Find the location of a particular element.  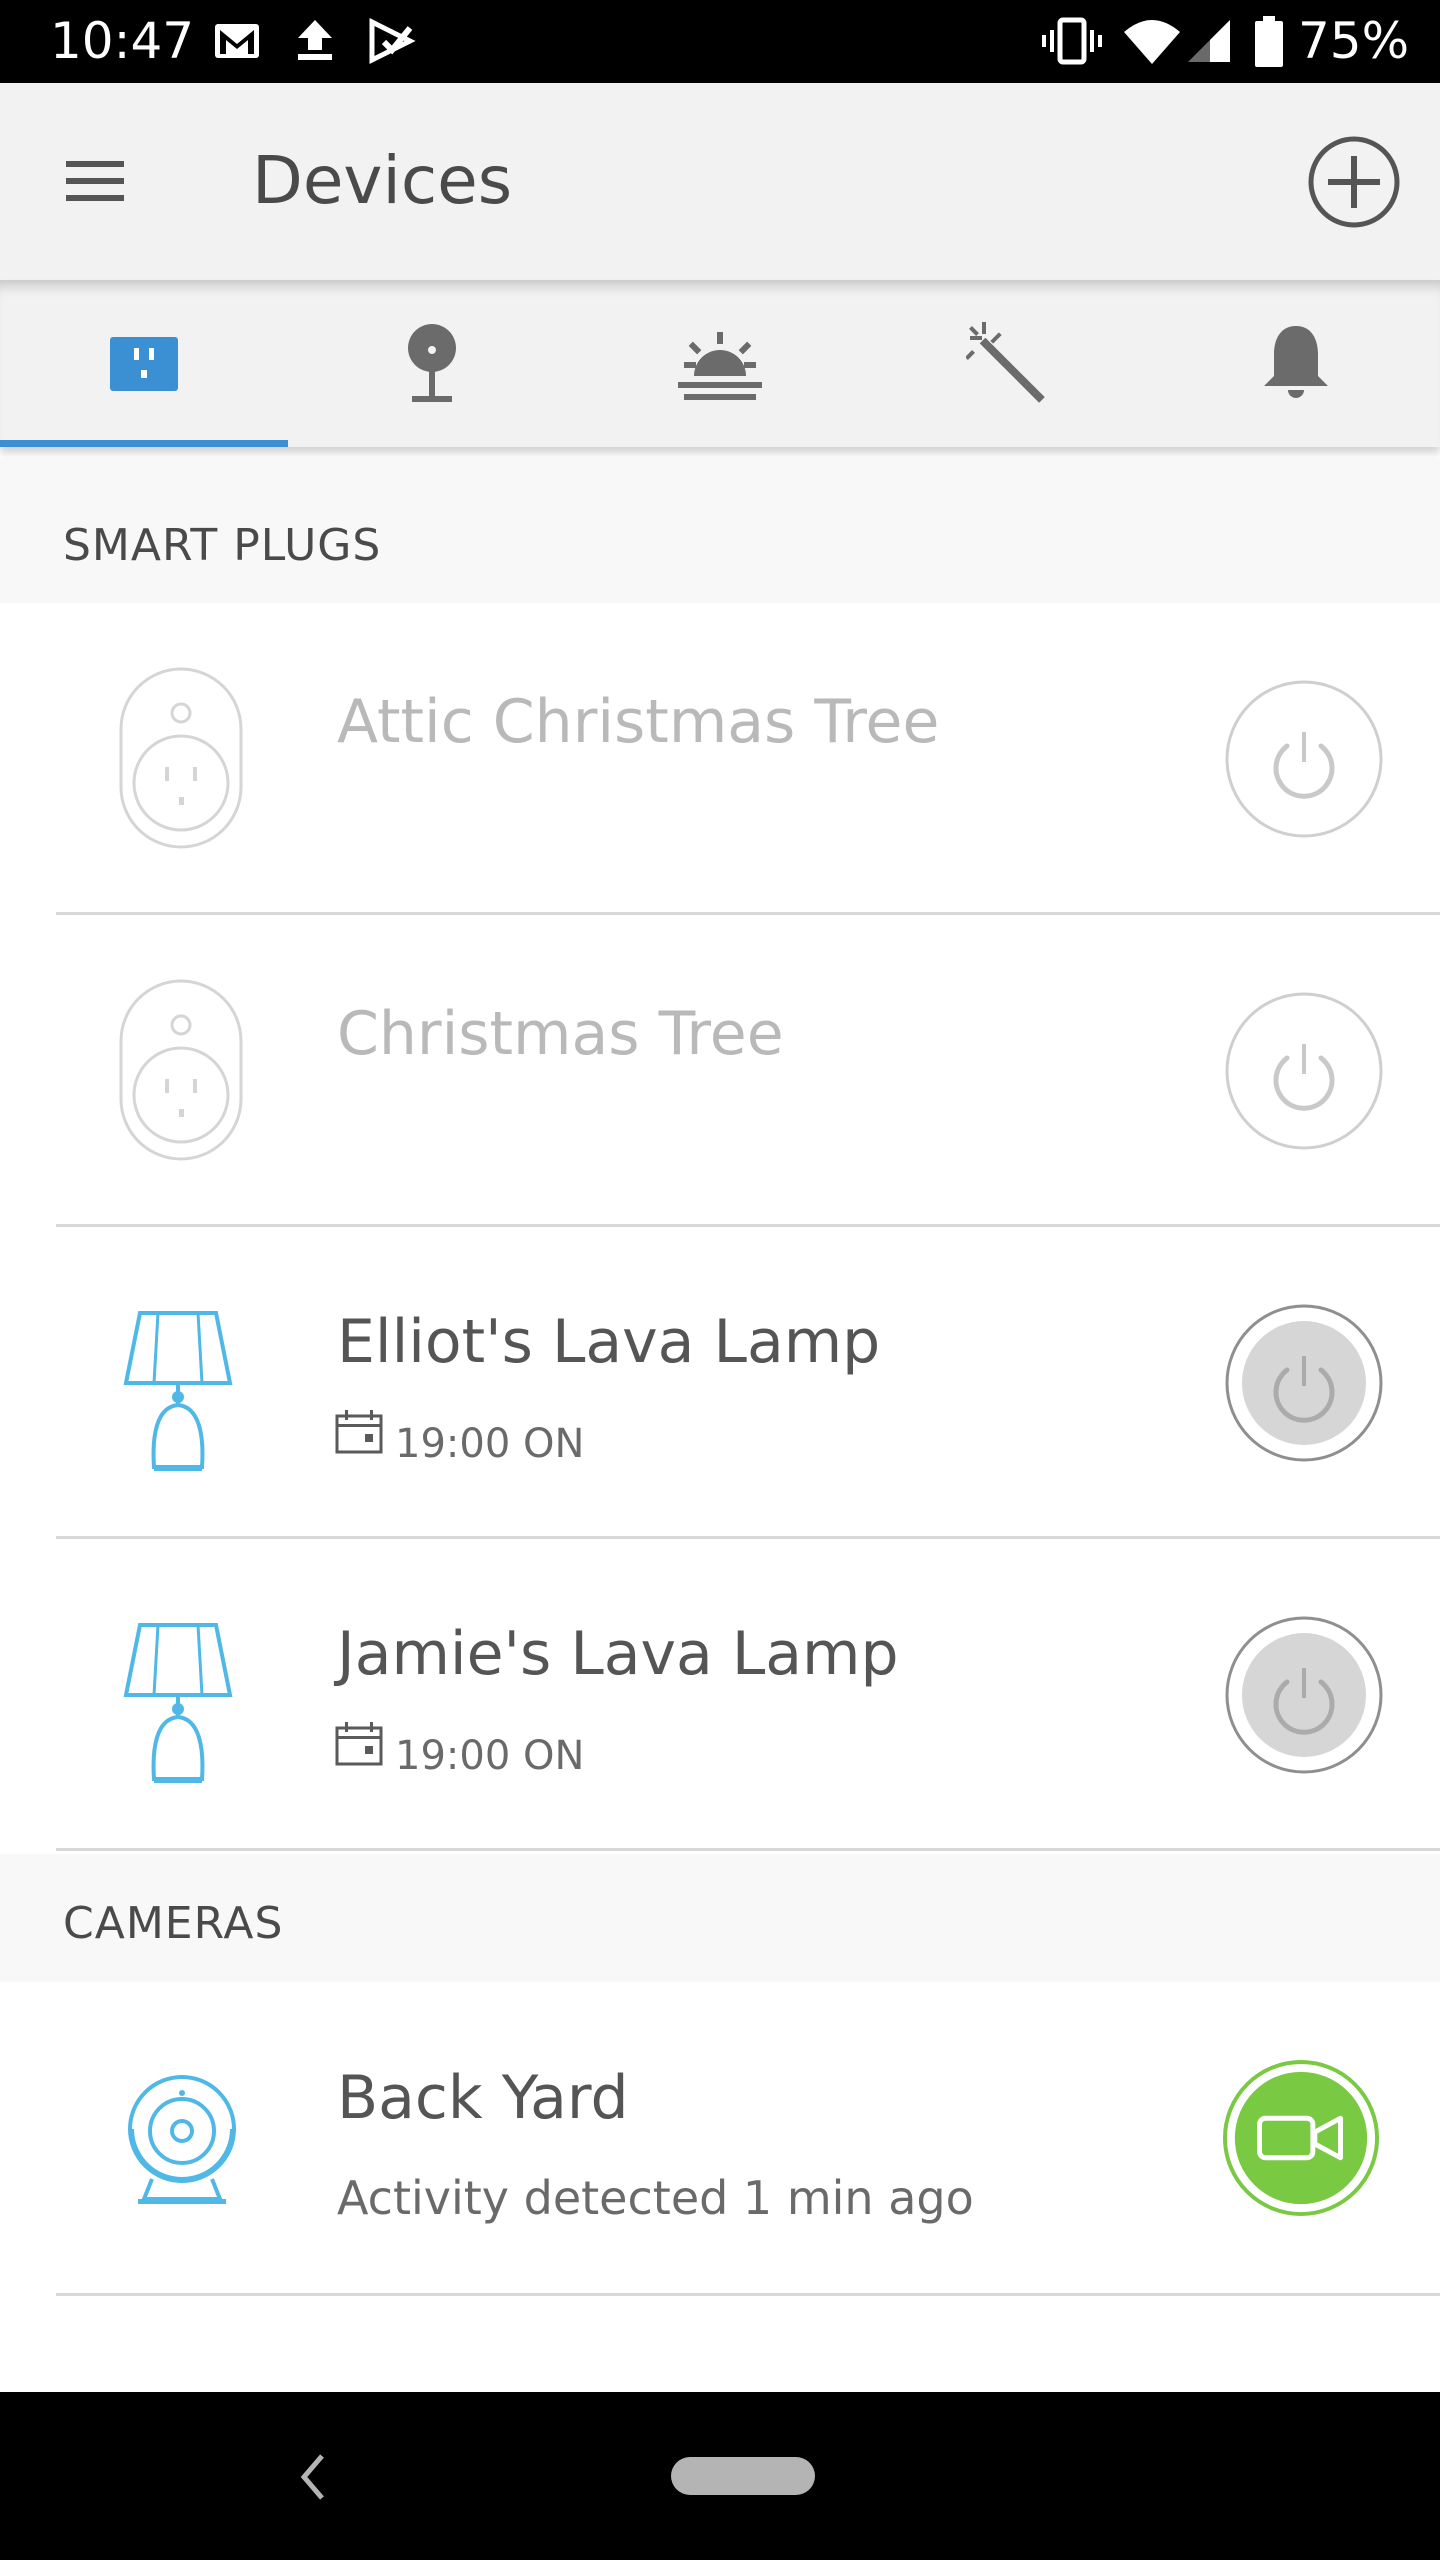

category-tab-bar is located at coordinates (720, 363).